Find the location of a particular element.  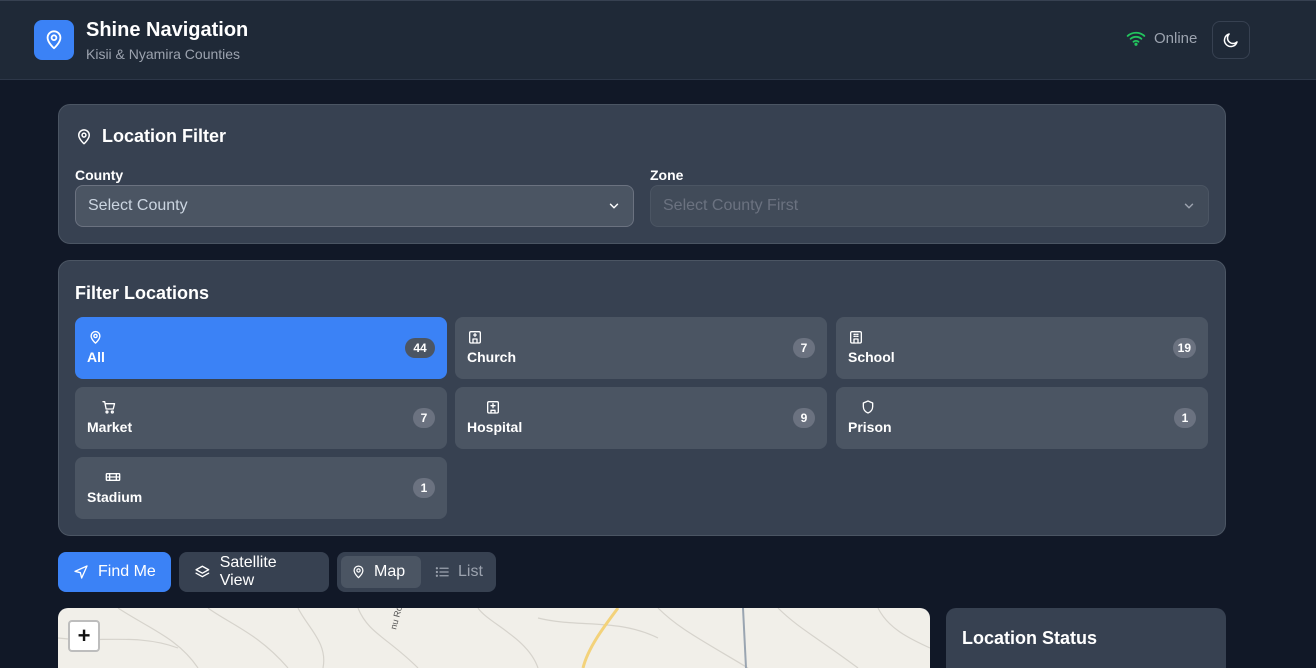

filter-tile-label: Market is located at coordinates (110, 427).